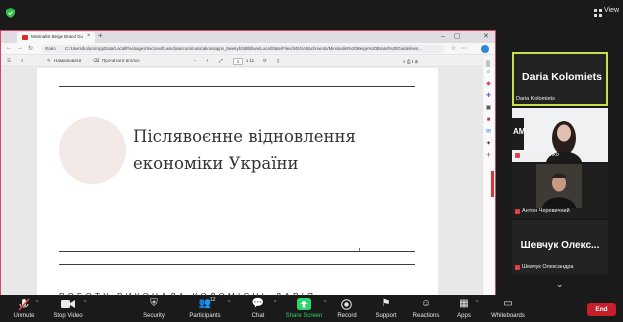 This screenshot has height=322, width=623. I want to click on top-bar: View, so click(311, 13).